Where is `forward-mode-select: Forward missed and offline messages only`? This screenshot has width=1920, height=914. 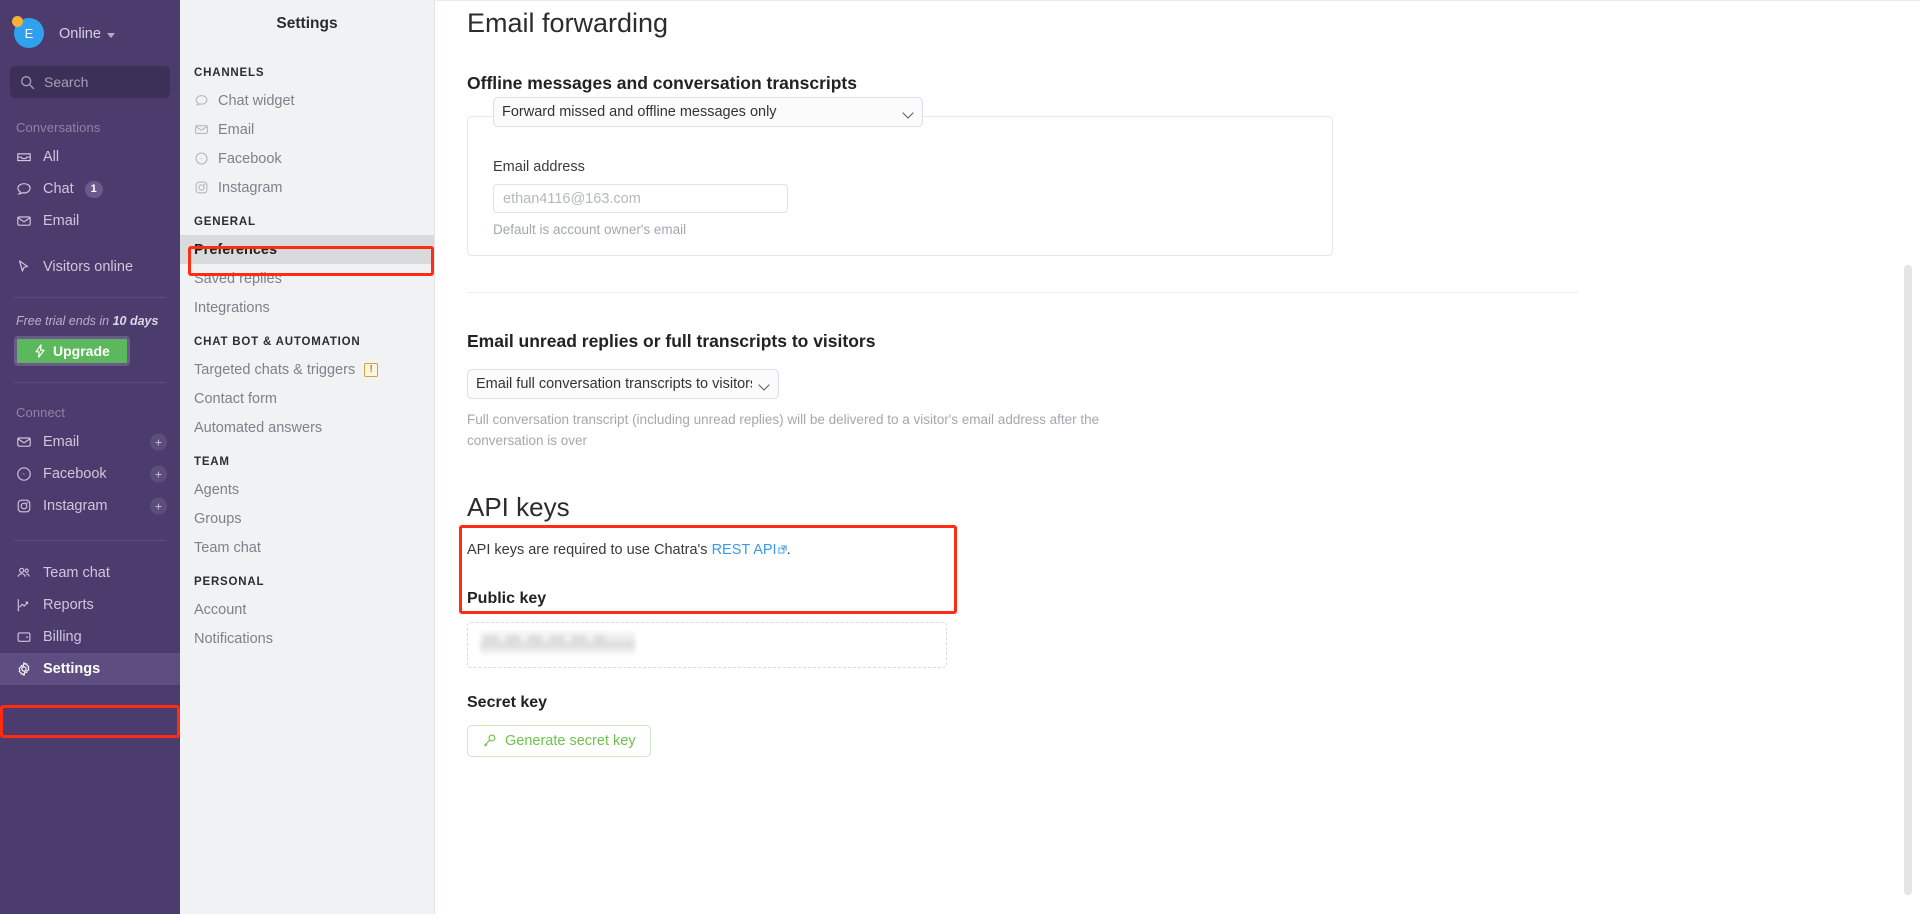
forward-mode-select: Forward missed and offline messages only is located at coordinates (708, 112).